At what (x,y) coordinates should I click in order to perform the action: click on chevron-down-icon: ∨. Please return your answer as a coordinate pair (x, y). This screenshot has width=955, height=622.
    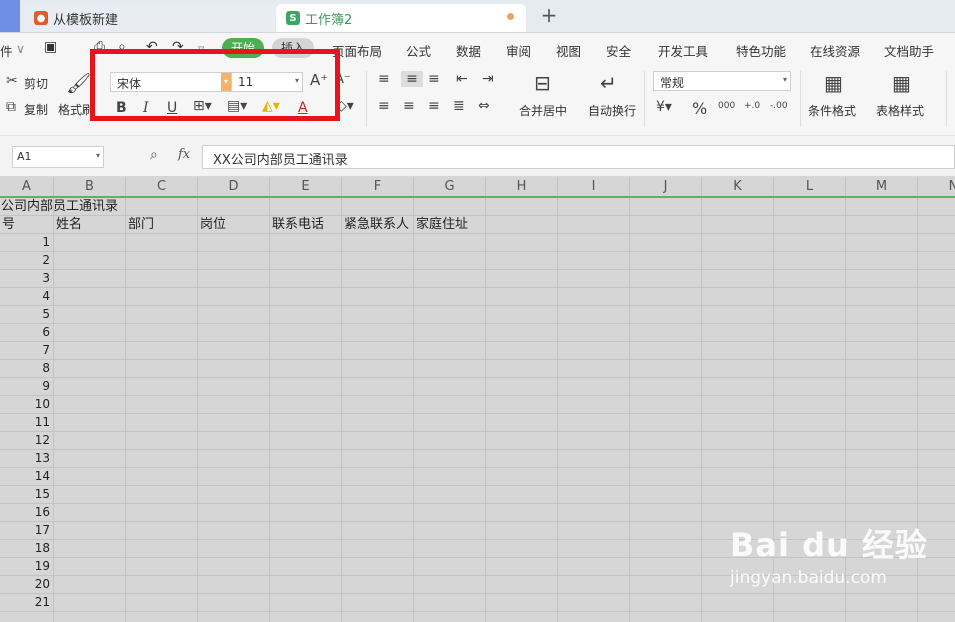
    Looking at the image, I should click on (20, 48).